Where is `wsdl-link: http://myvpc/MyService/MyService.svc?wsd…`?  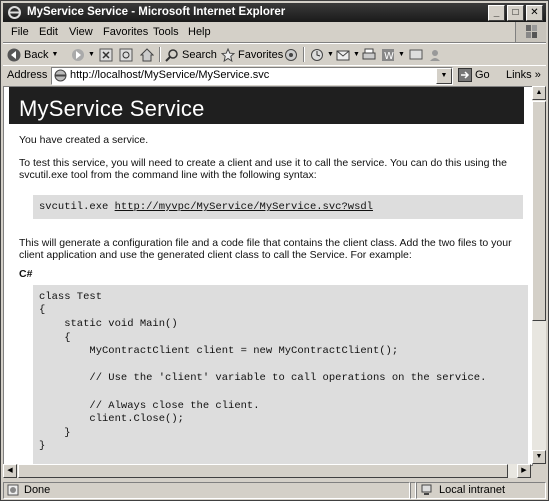 wsdl-link: http://myvpc/MyService/MyService.svc?wsd… is located at coordinates (244, 207).